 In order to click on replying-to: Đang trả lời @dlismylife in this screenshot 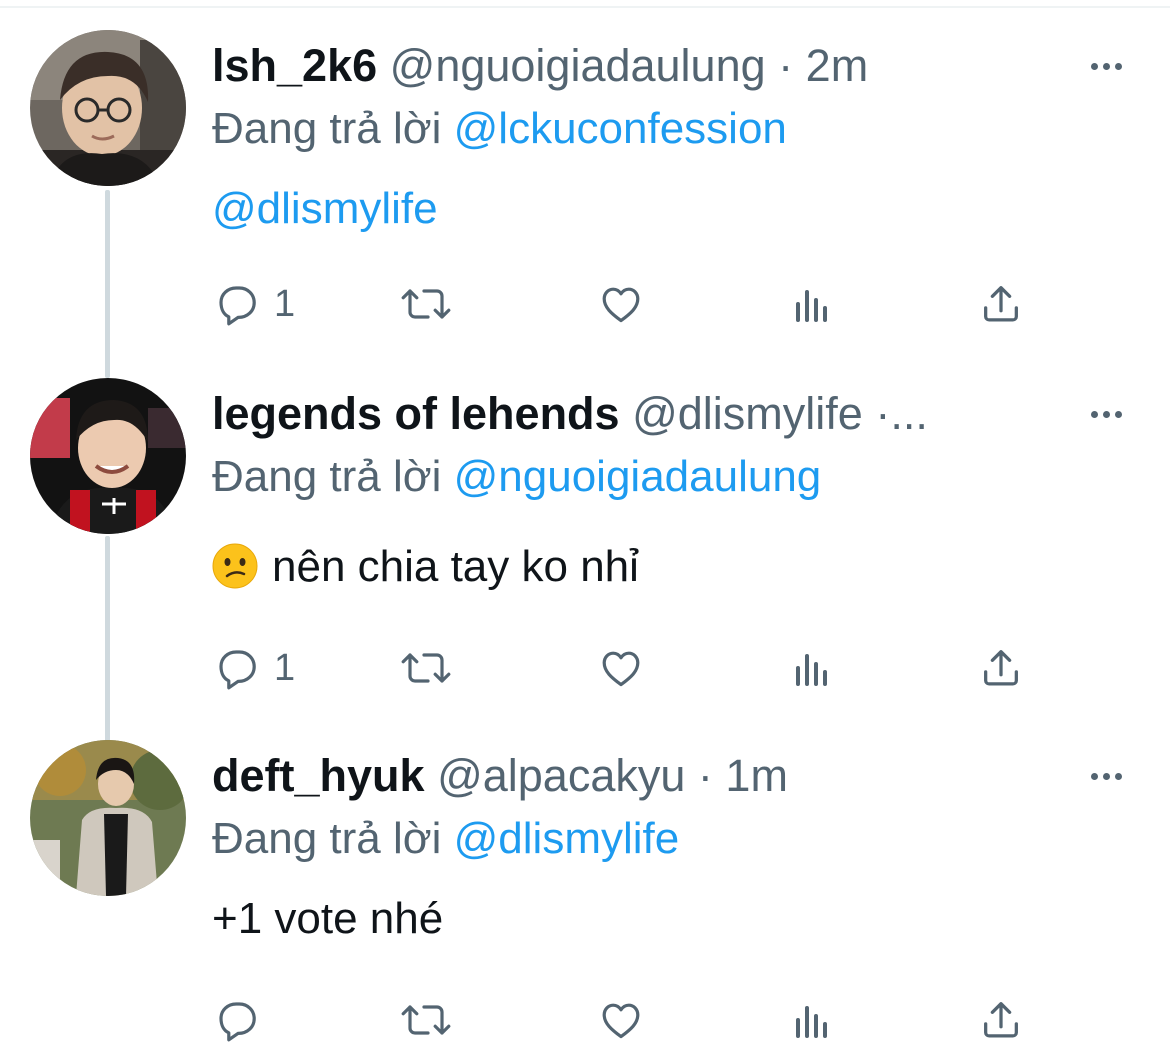, I will do `click(445, 839)`.